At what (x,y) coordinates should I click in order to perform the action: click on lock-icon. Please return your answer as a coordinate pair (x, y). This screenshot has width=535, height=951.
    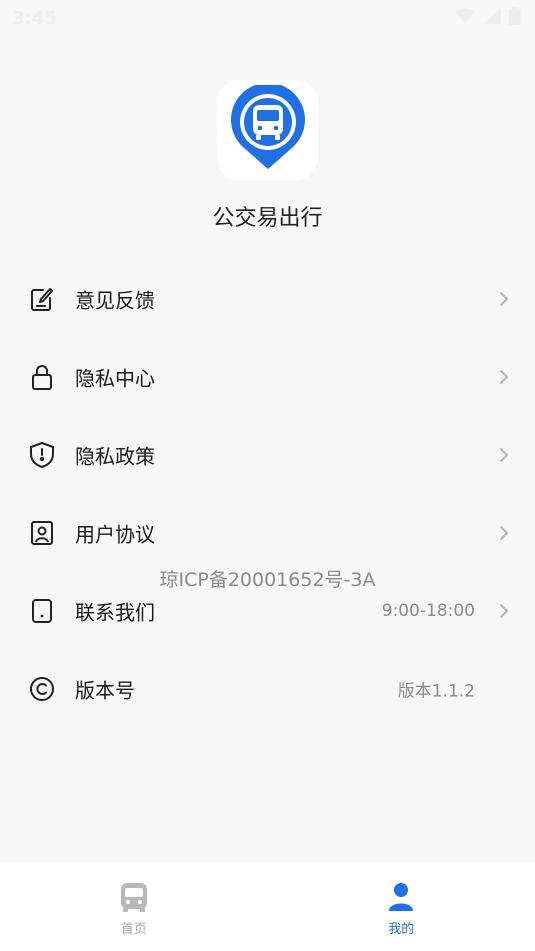
    Looking at the image, I should click on (42, 377).